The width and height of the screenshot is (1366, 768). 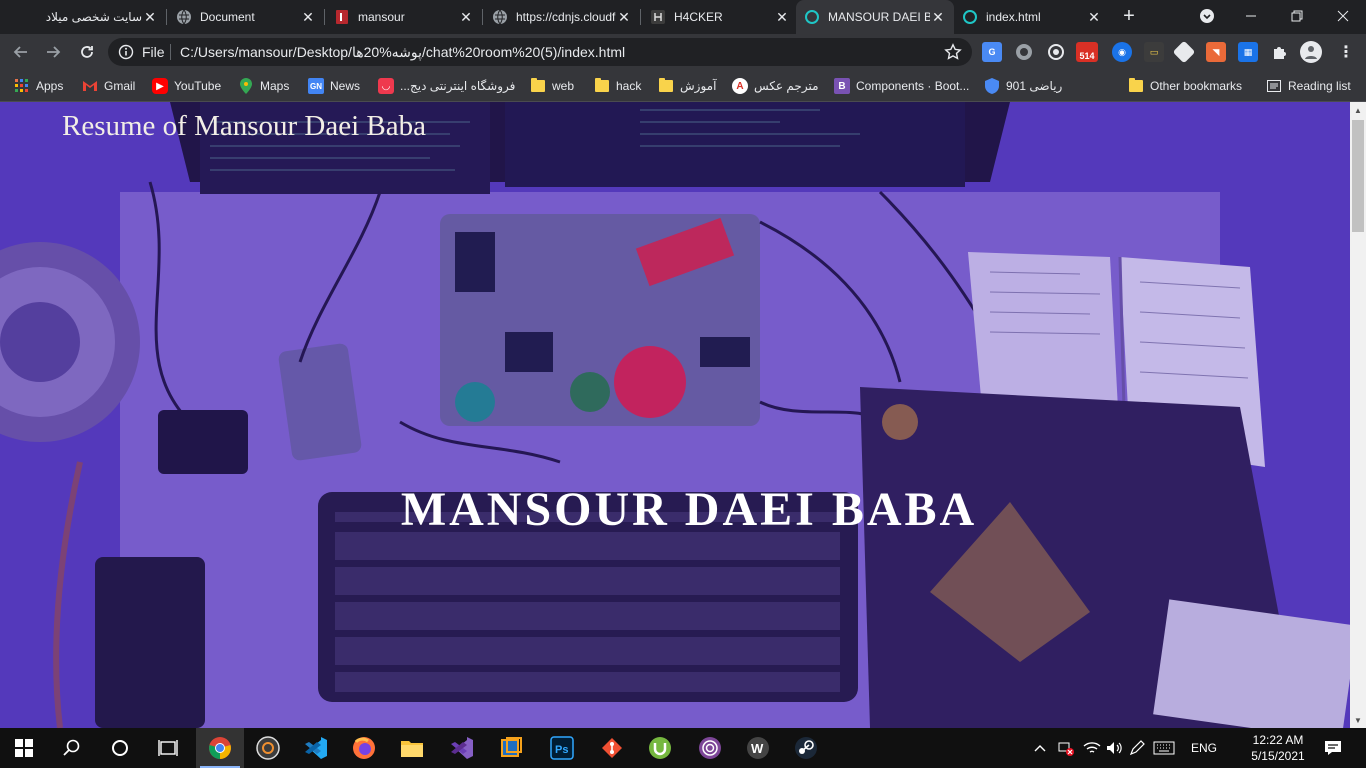 I want to click on bookmark-maps: Maps, so click(x=263, y=86).